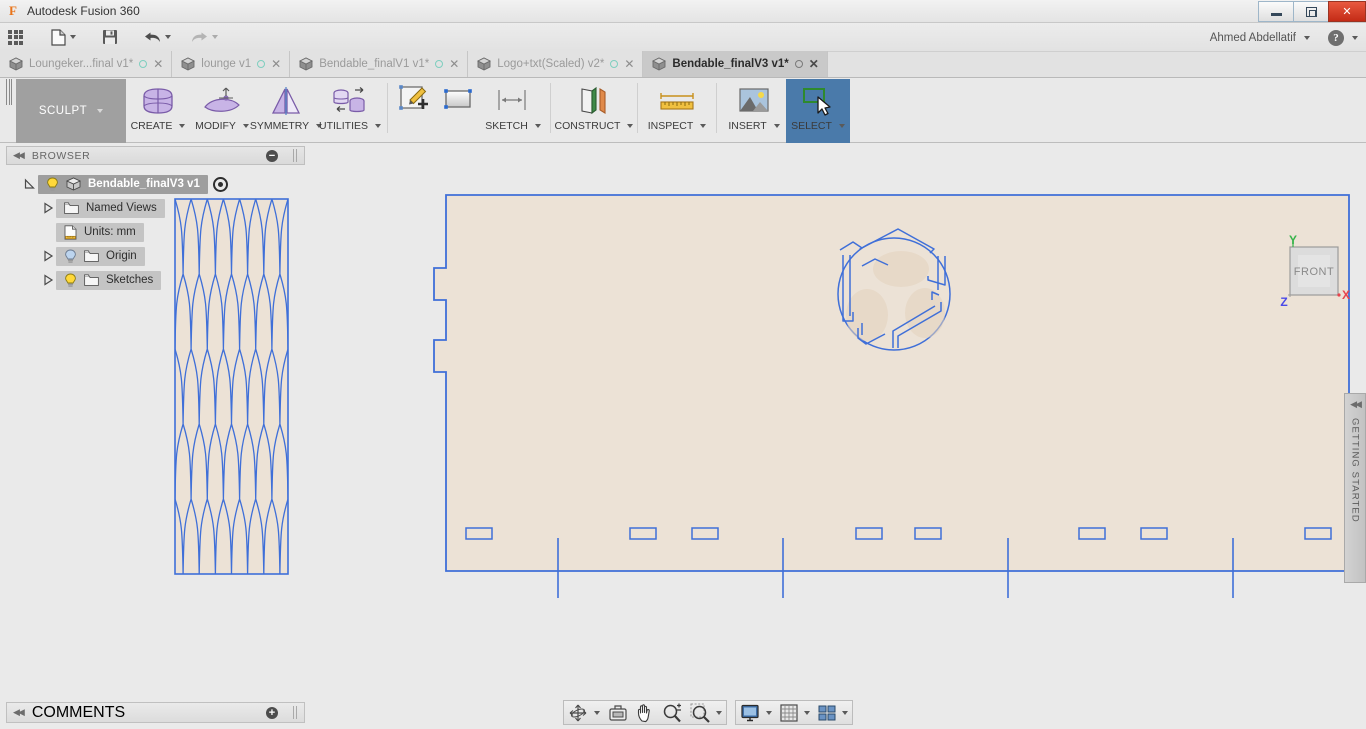 Image resolution: width=1366 pixels, height=729 pixels. Describe the element at coordinates (1355, 37) in the screenshot. I see `help-menu-caret` at that location.